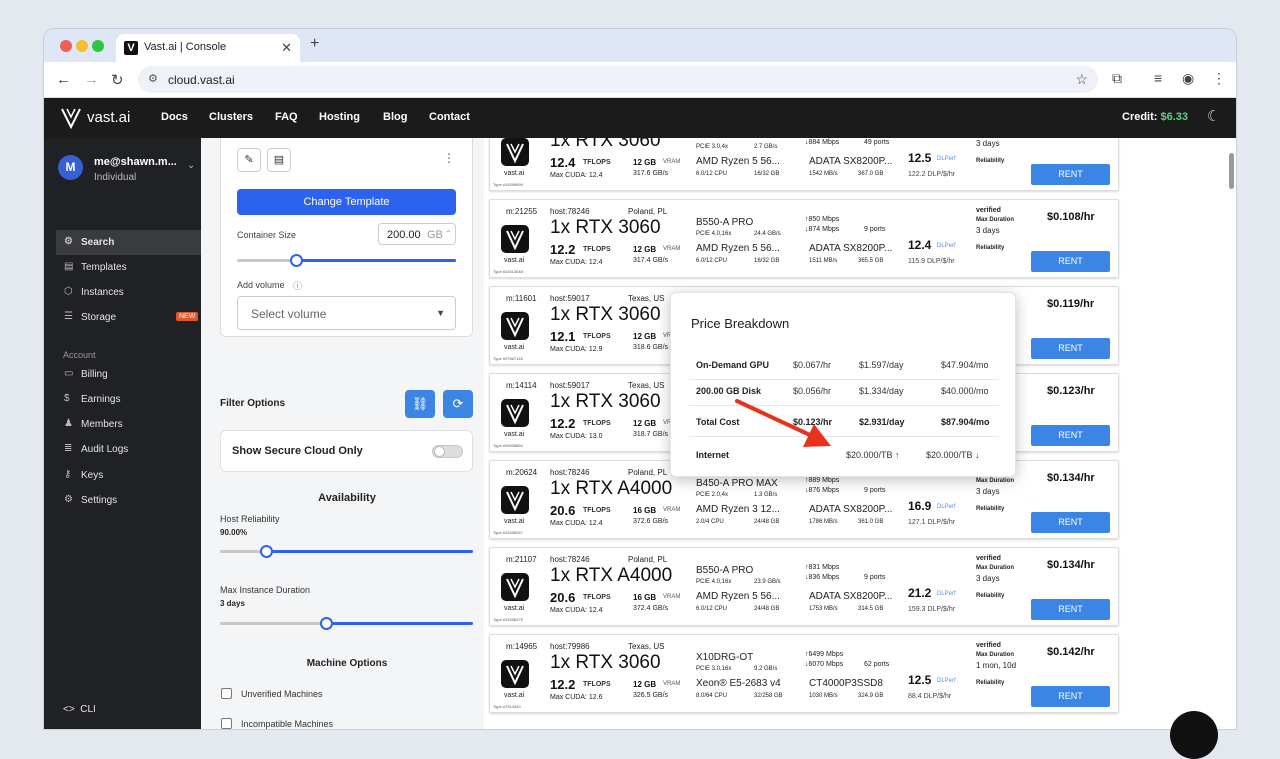 Image resolution: width=1280 pixels, height=759 pixels. Describe the element at coordinates (249, 160) in the screenshot. I see `edit-template-button: ✎` at that location.